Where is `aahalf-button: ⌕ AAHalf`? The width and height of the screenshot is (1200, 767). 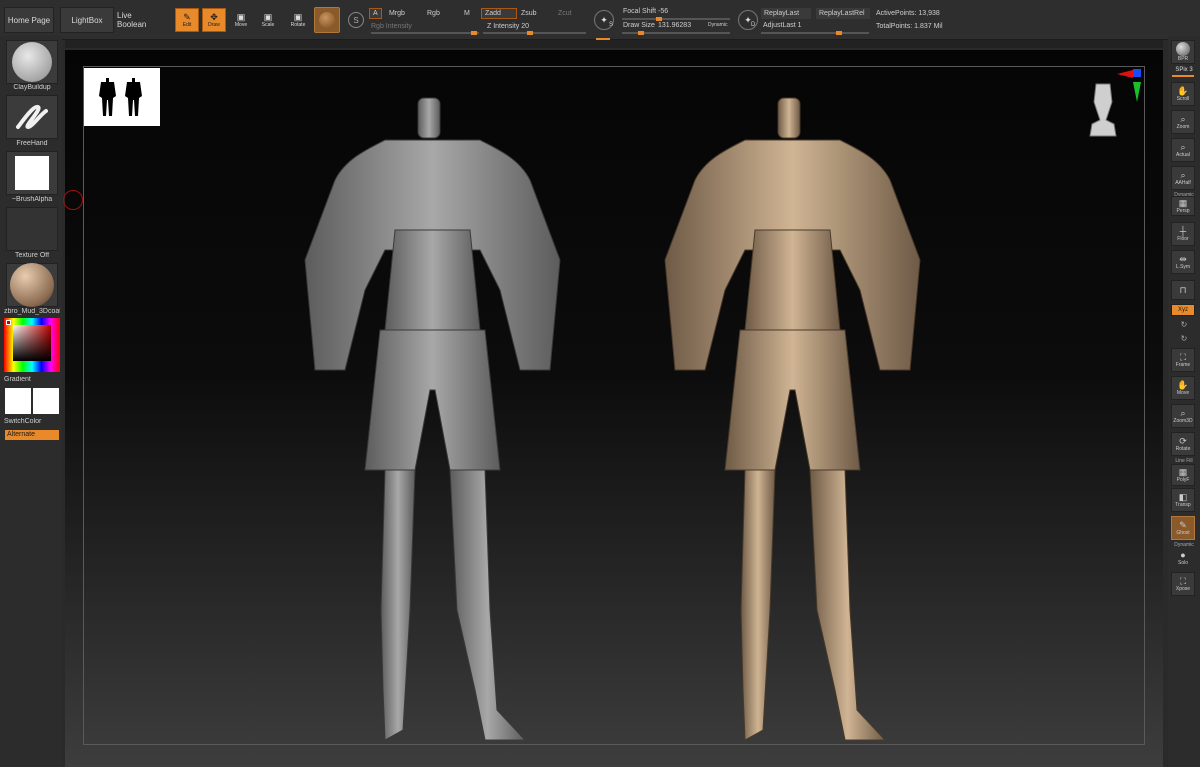
aahalf-button: ⌕ AAHalf is located at coordinates (1183, 178).